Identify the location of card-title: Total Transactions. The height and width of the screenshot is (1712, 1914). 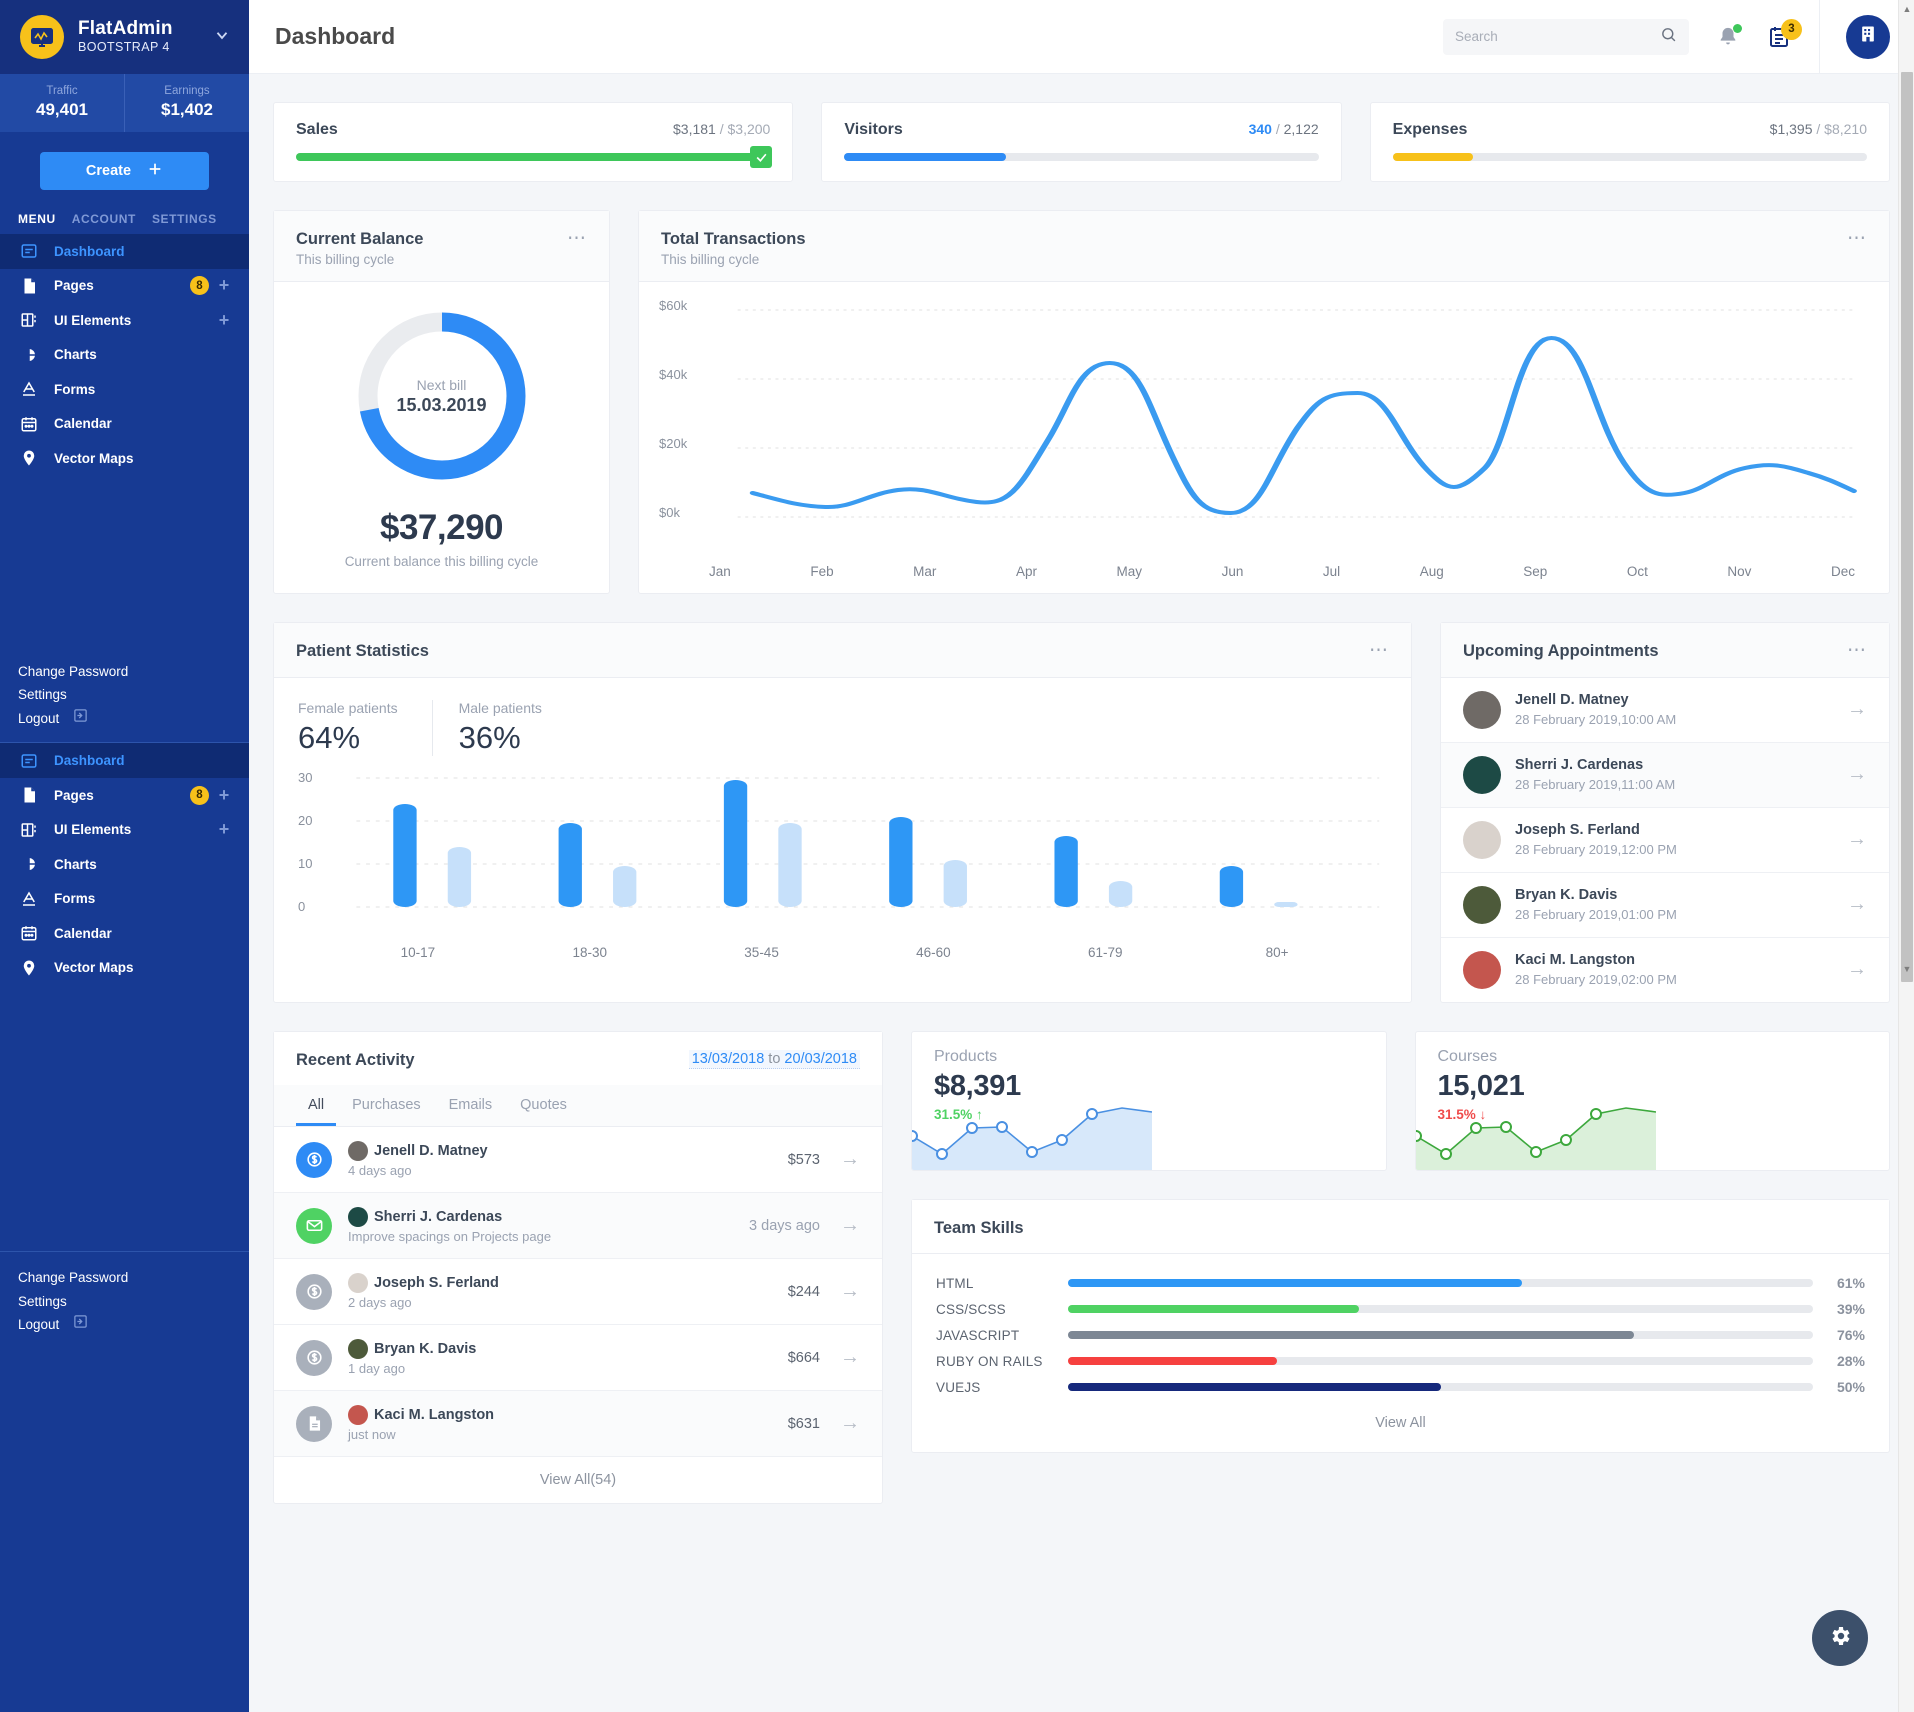
(733, 239).